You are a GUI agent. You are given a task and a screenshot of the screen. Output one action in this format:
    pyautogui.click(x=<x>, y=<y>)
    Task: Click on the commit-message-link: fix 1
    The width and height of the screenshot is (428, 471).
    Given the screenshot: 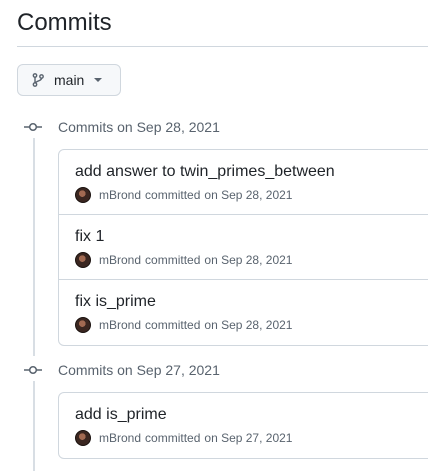 What is the action you would take?
    pyautogui.click(x=251, y=237)
    